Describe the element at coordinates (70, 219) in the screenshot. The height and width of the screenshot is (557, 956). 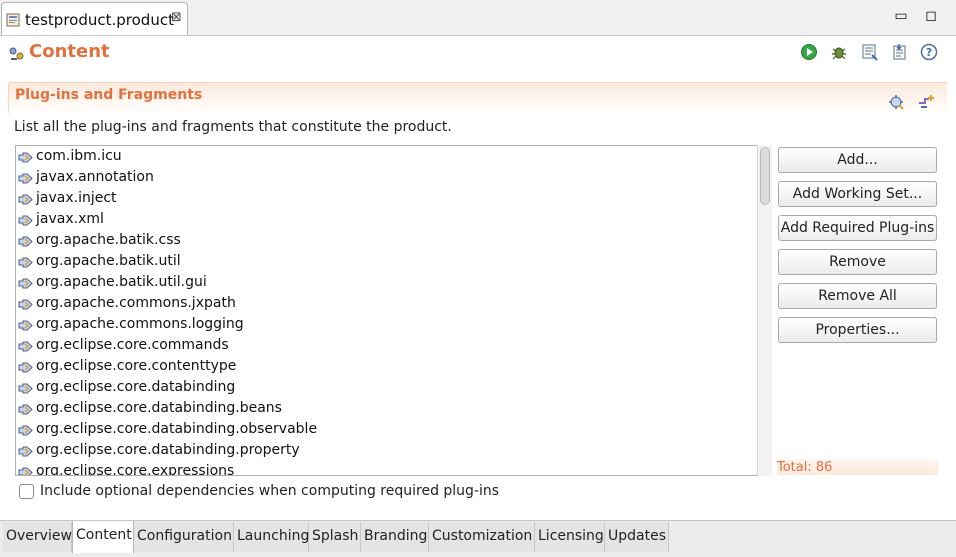
I see `plugin-name: javax.xml` at that location.